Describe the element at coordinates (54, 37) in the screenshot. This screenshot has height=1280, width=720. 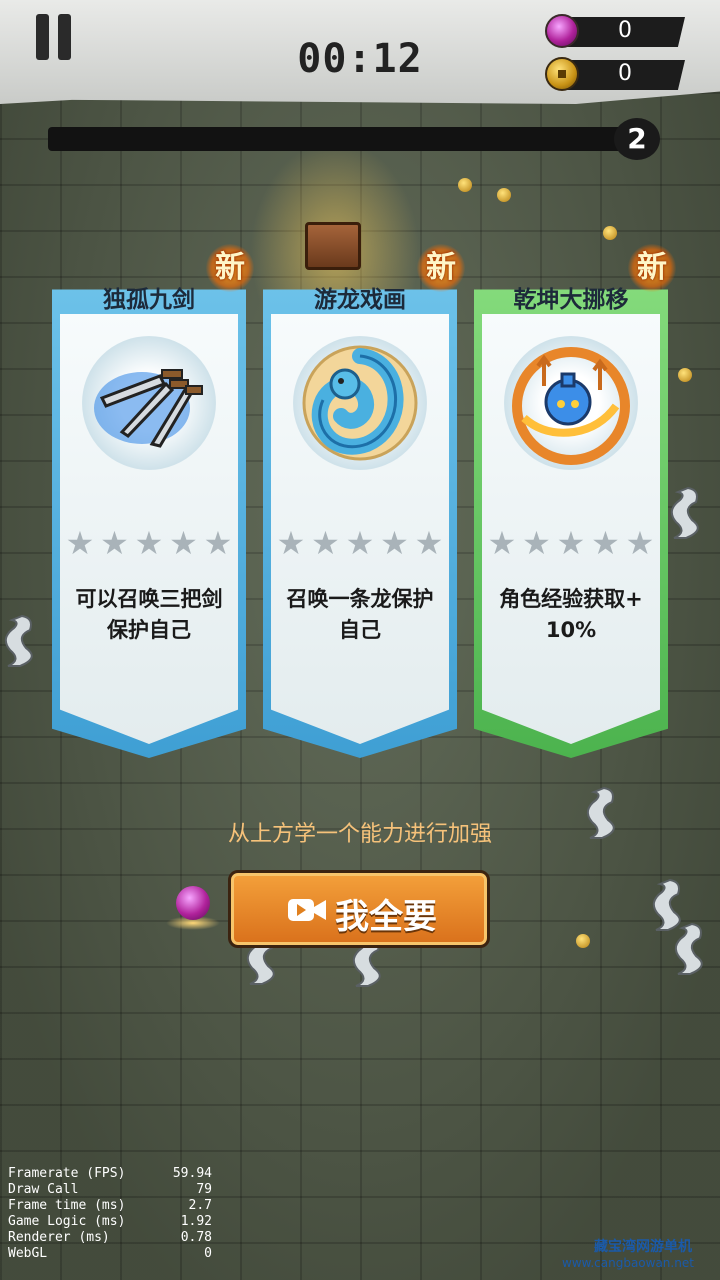
I see `pause-button` at that location.